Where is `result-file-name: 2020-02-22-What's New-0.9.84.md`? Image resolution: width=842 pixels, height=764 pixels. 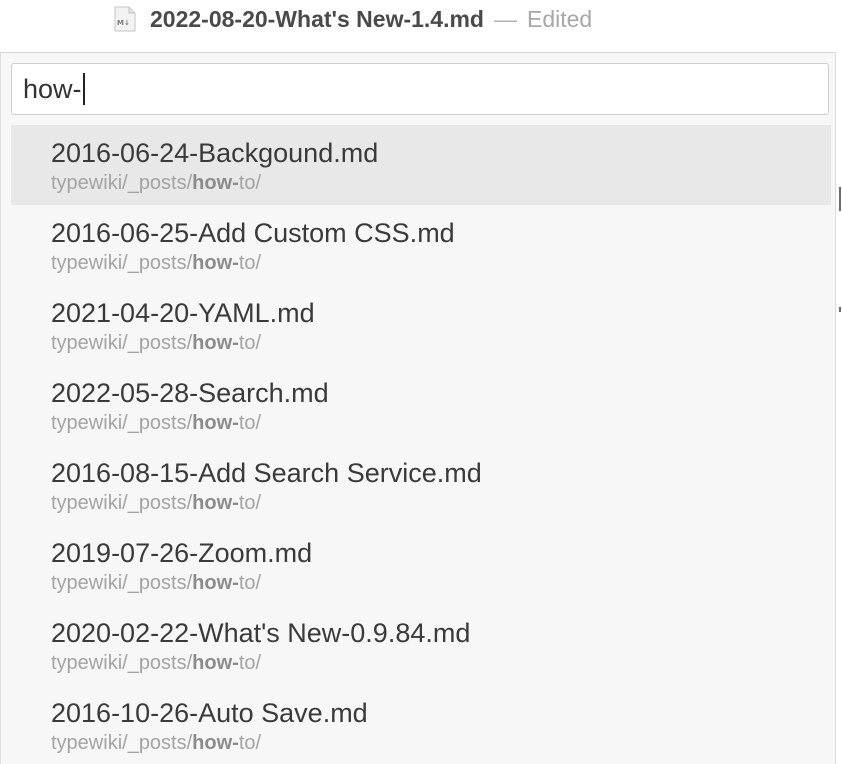
result-file-name: 2020-02-22-What's New-0.9.84.md is located at coordinates (261, 633).